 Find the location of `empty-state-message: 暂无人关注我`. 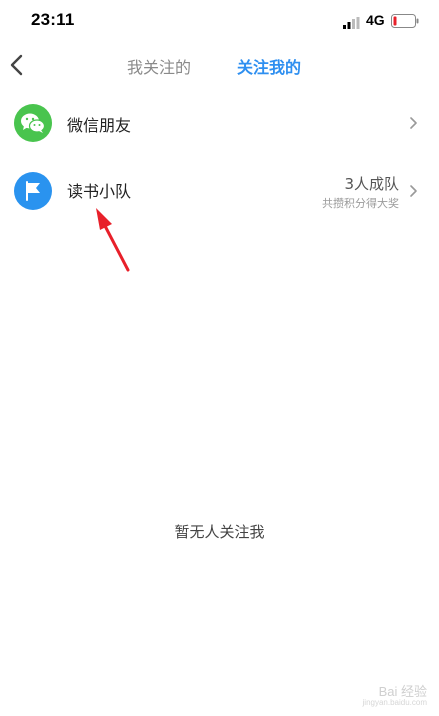

empty-state-message: 暂无人关注我 is located at coordinates (219, 532).